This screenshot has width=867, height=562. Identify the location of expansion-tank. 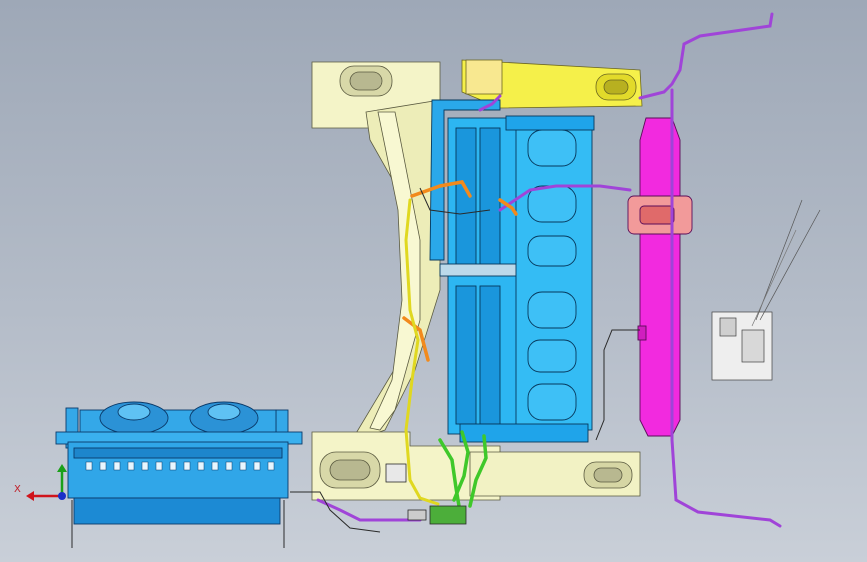
(660, 277).